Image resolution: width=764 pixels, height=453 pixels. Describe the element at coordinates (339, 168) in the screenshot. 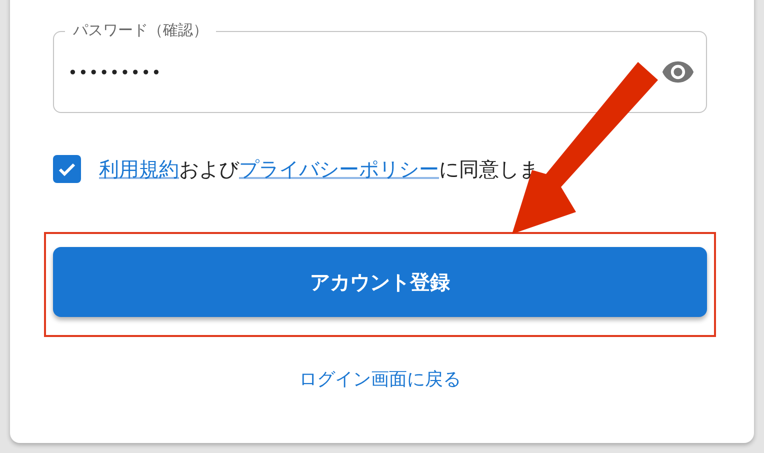

I see `privacy-policy-link: プライバシーポリシー` at that location.